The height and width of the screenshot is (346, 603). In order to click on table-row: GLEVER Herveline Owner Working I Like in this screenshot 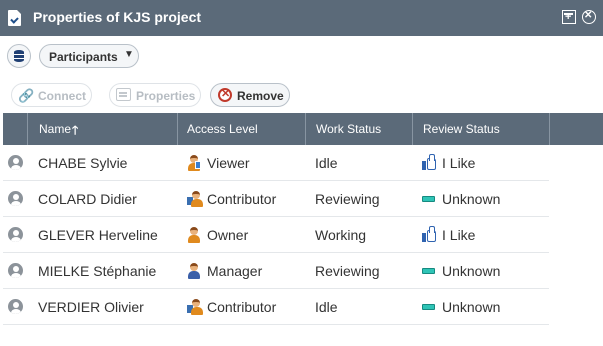, I will do `click(276, 235)`.